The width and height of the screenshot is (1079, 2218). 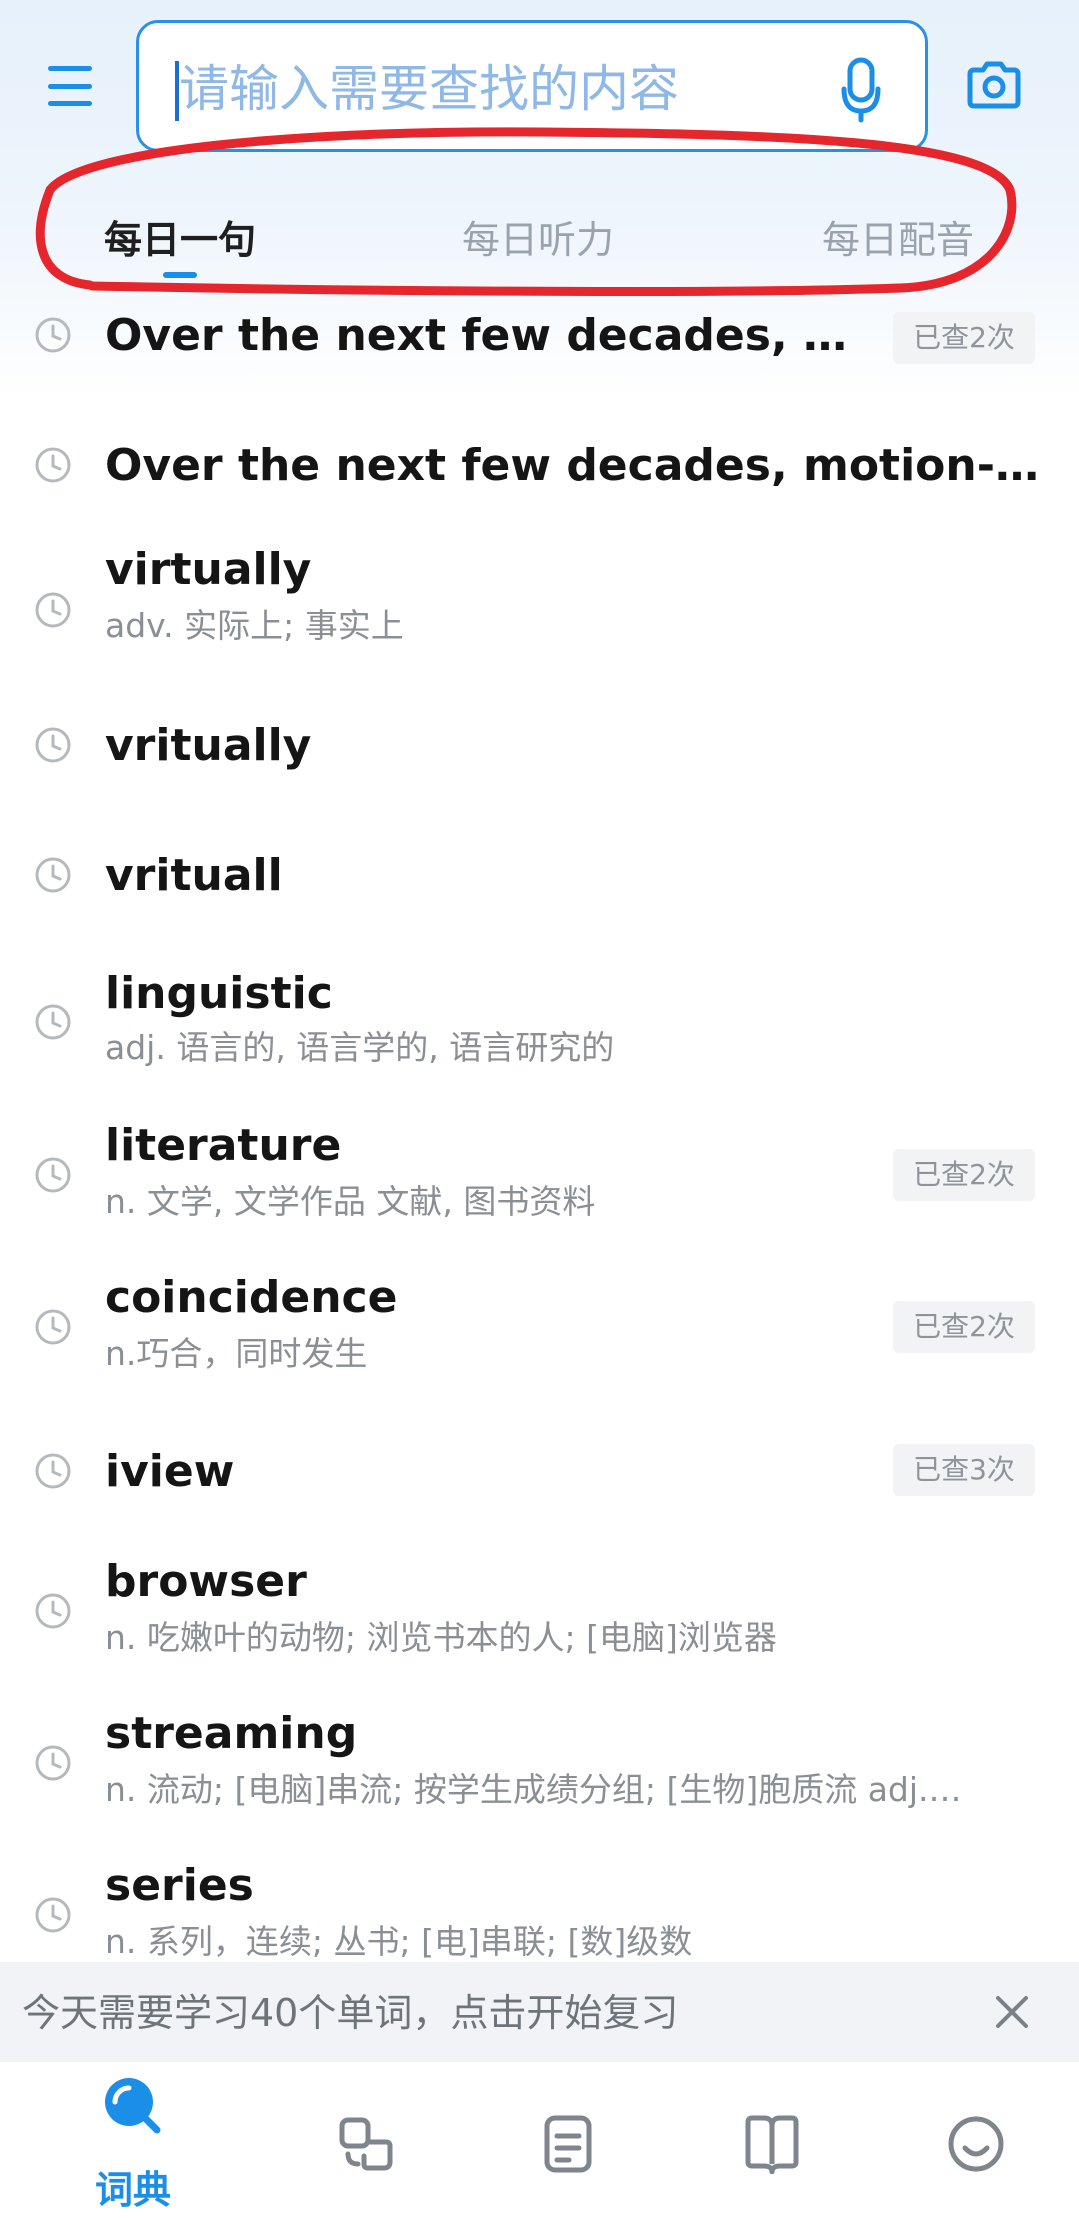 I want to click on history-item: Over the next few decades, moti… 已查2次, so click(x=539, y=340).